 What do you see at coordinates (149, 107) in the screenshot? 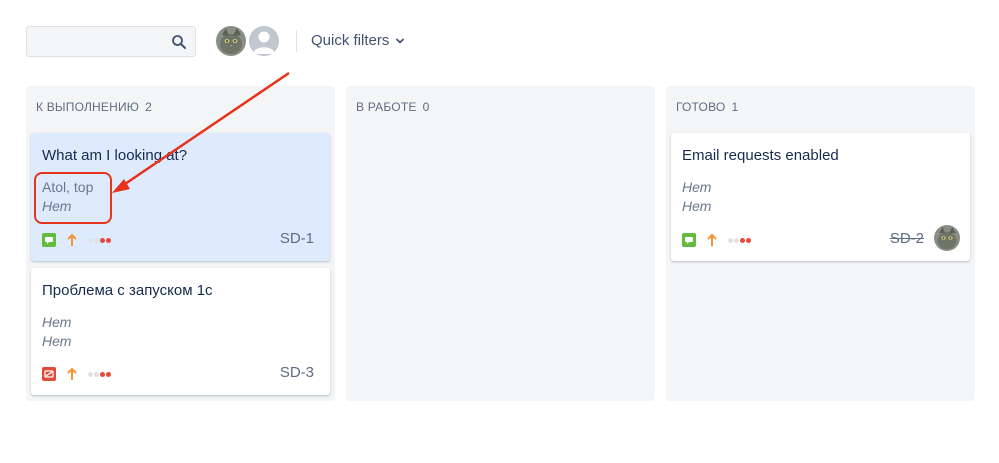
I see `column-count: 2` at bounding box center [149, 107].